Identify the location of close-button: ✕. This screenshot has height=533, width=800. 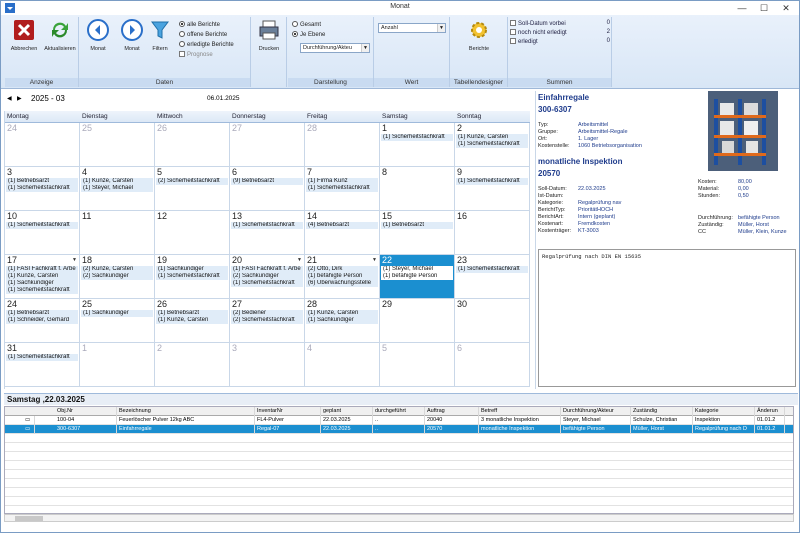
(786, 8).